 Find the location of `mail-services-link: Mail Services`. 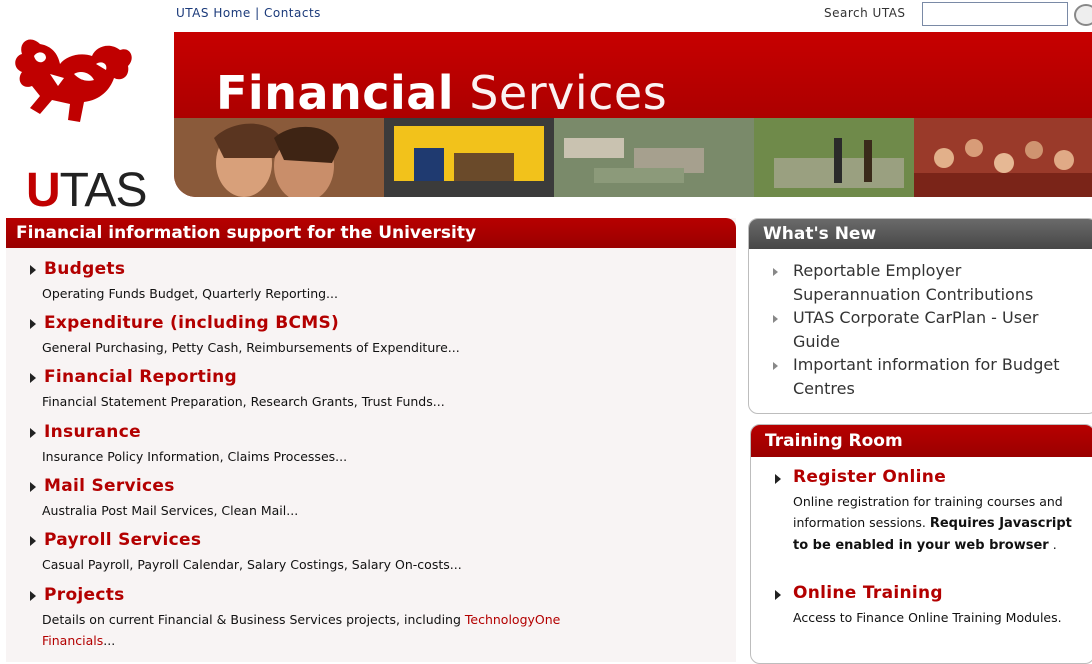

mail-services-link: Mail Services is located at coordinates (109, 486).